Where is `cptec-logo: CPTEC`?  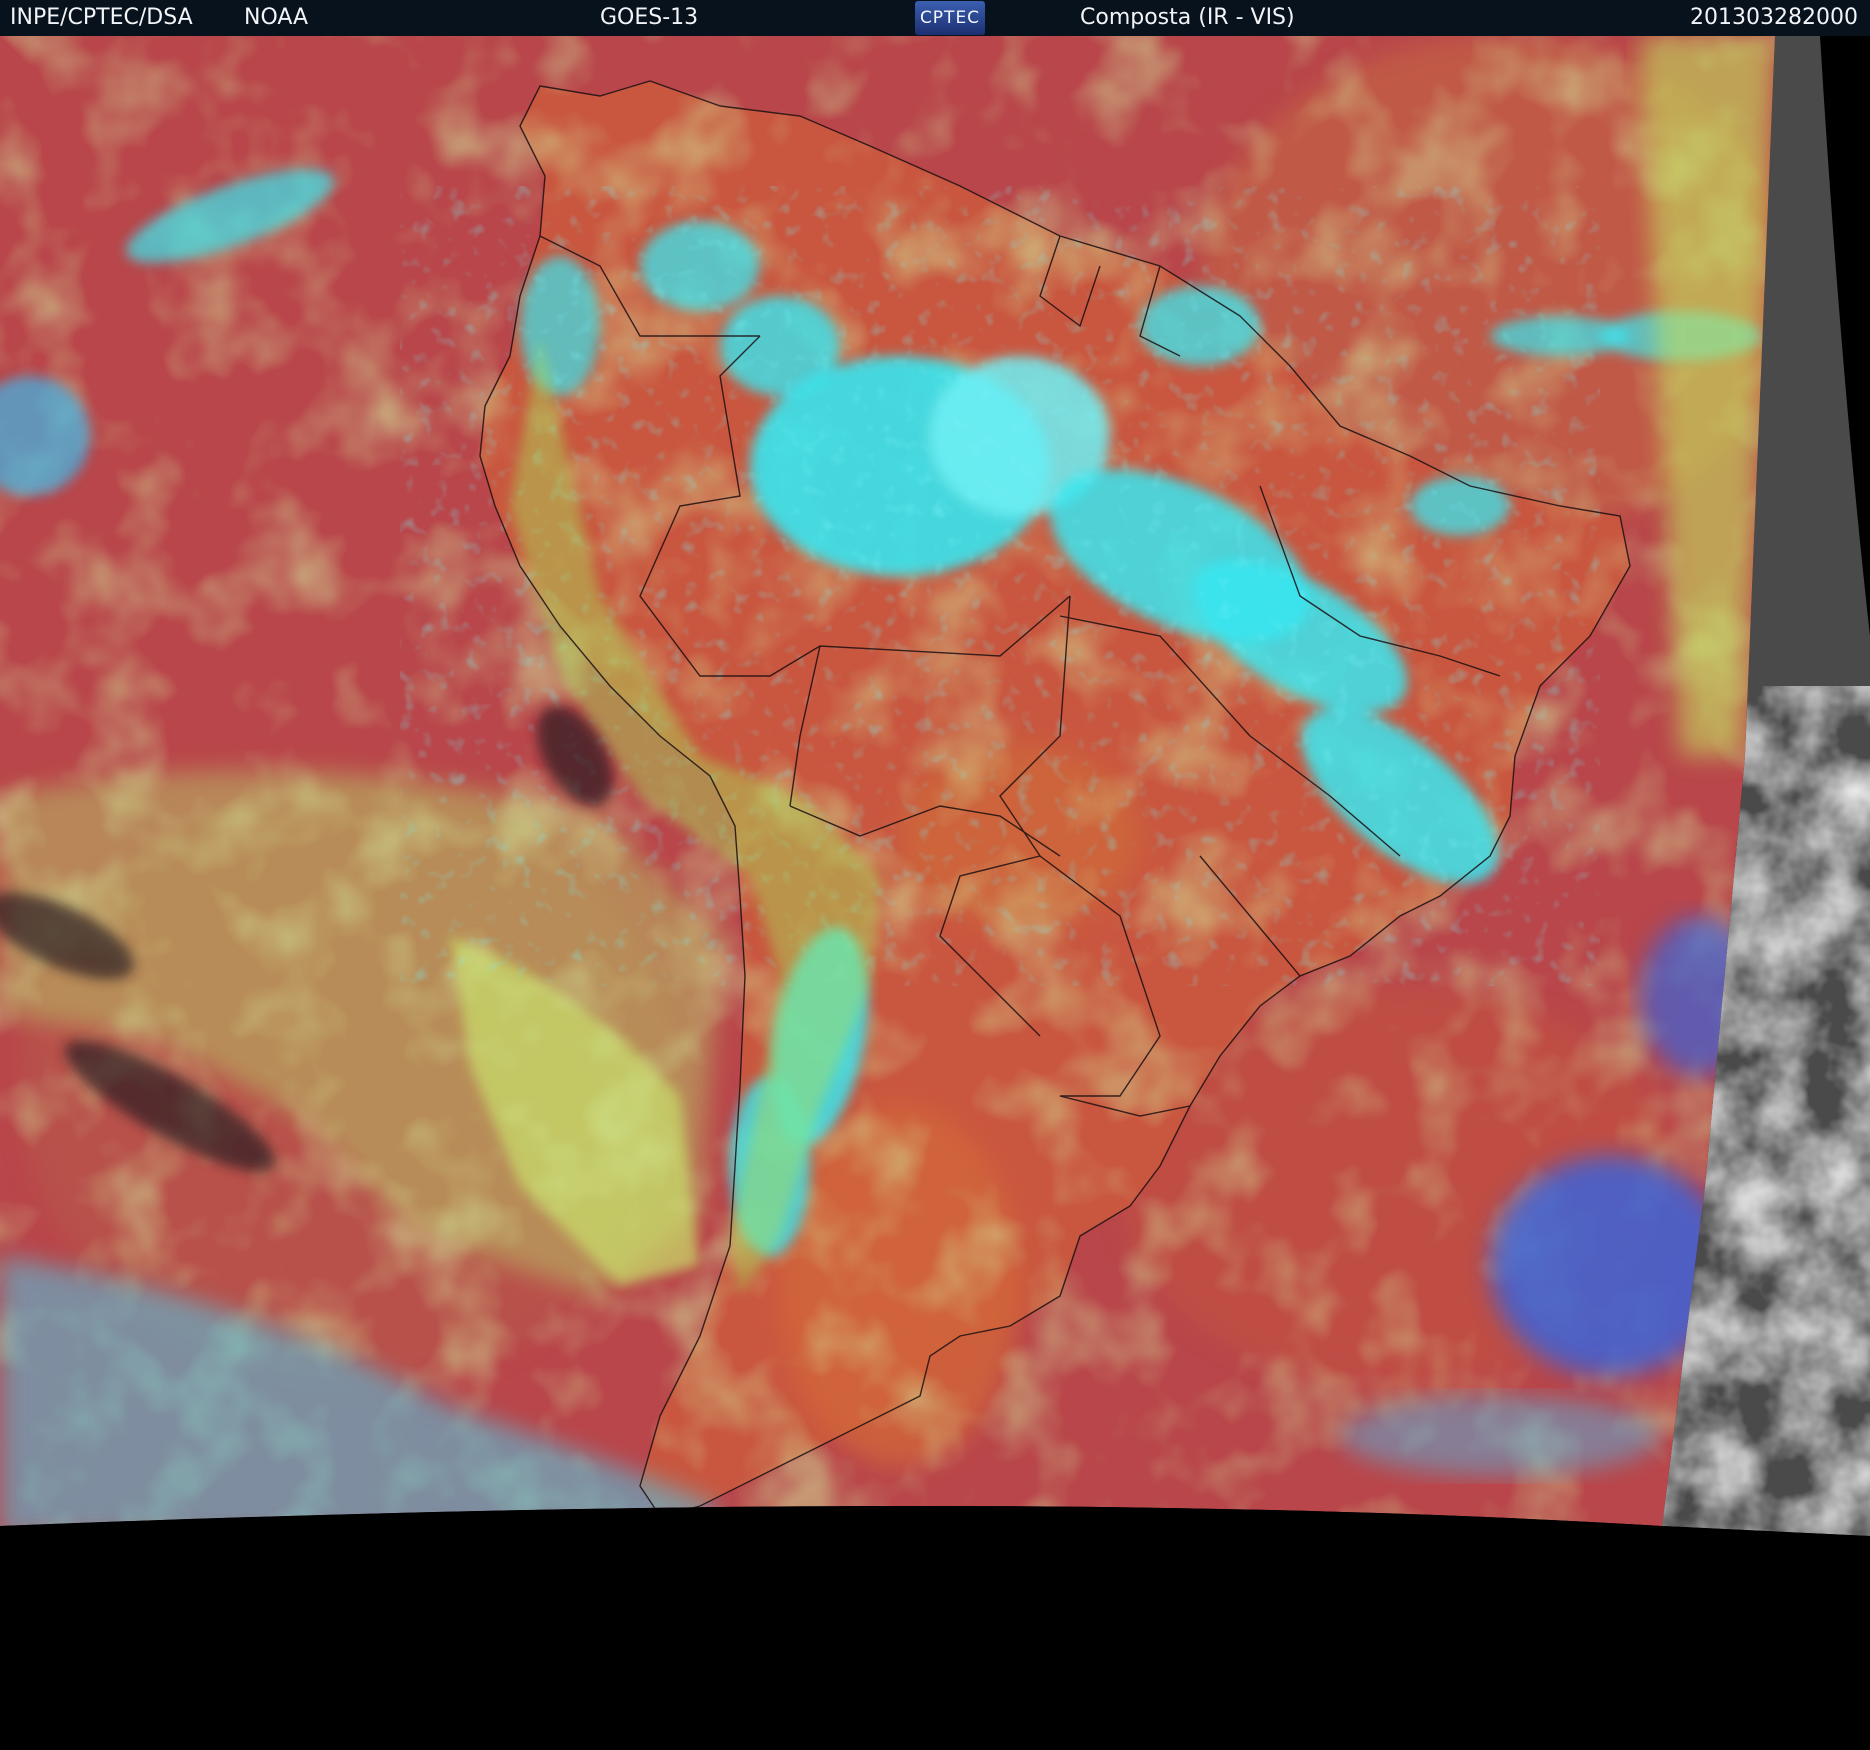
cptec-logo: CPTEC is located at coordinates (950, 18).